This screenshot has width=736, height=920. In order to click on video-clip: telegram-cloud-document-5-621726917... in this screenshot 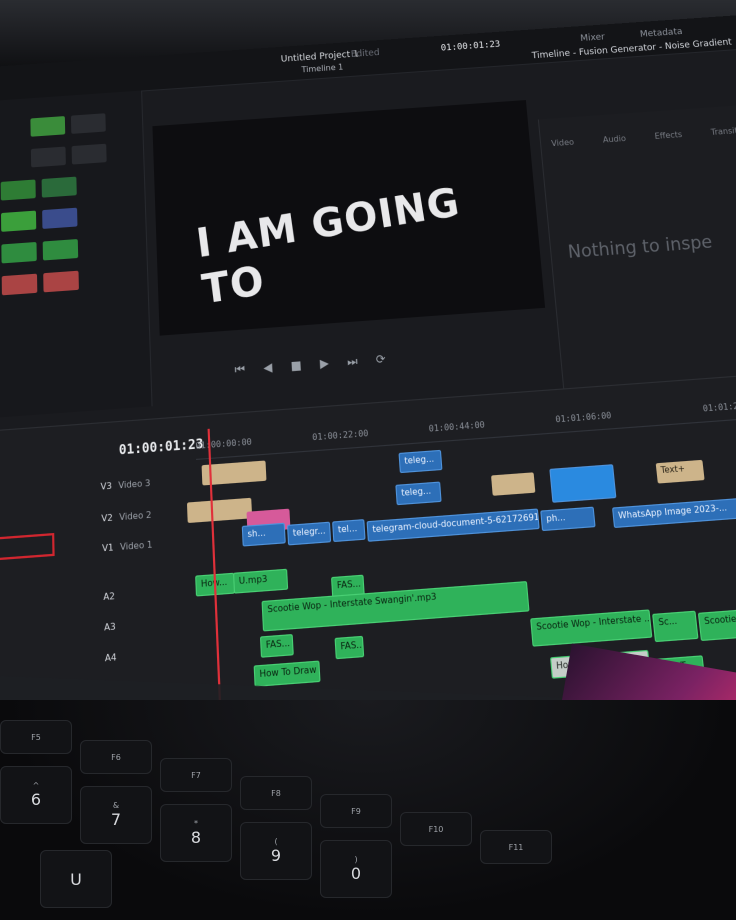, I will do `click(453, 525)`.